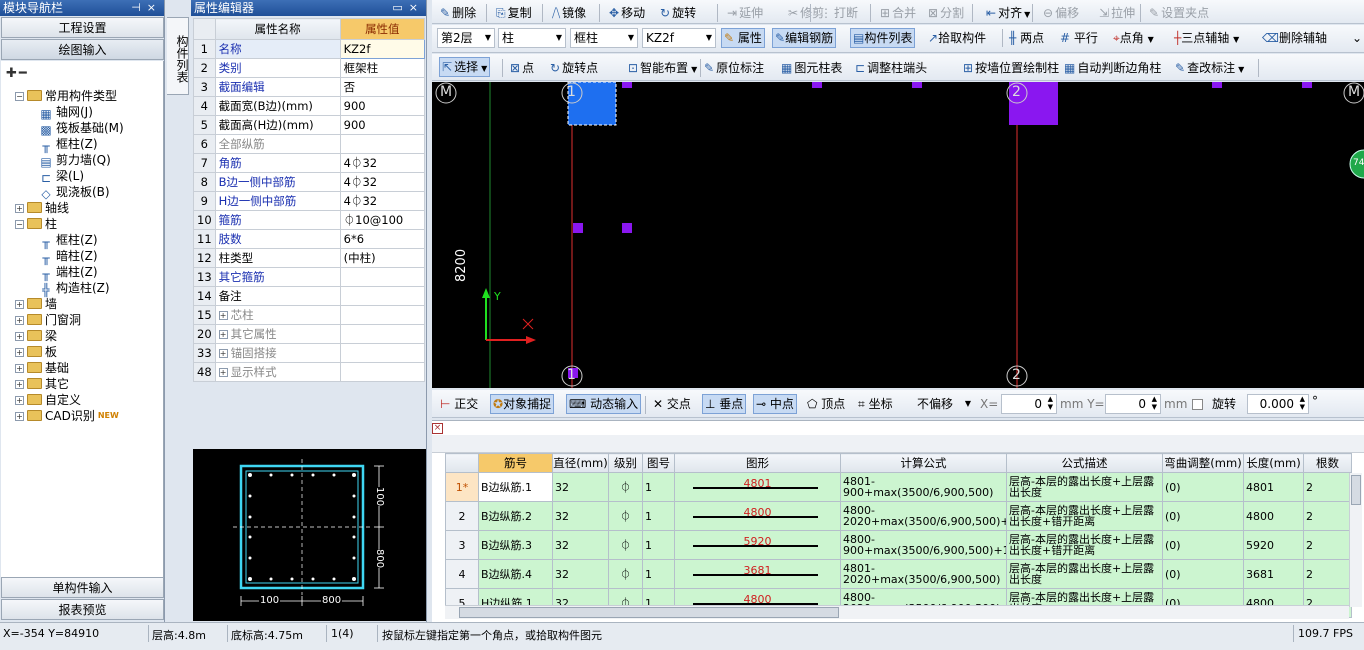 The image size is (1364, 650). What do you see at coordinates (1273, 463) in the screenshot?
I see `rebar-column-header: 长度(mm)` at bounding box center [1273, 463].